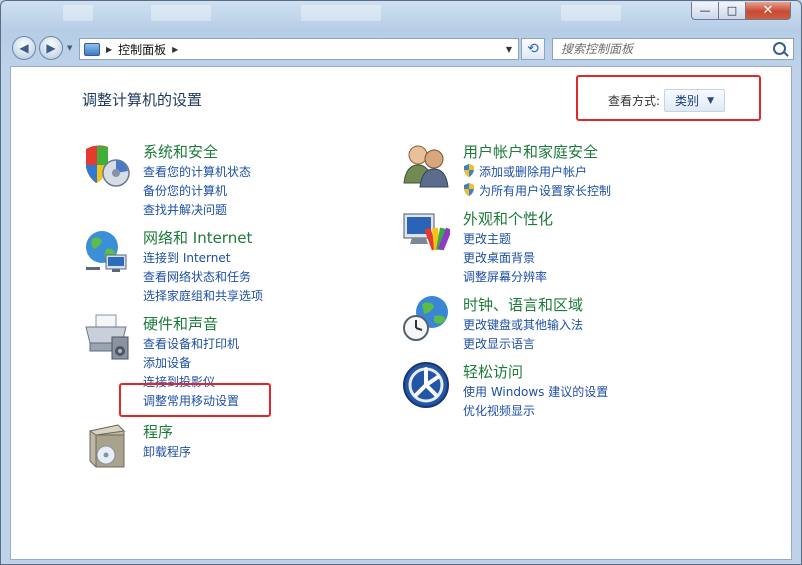  What do you see at coordinates (180, 151) in the screenshot?
I see `category-title: 系统和安全` at bounding box center [180, 151].